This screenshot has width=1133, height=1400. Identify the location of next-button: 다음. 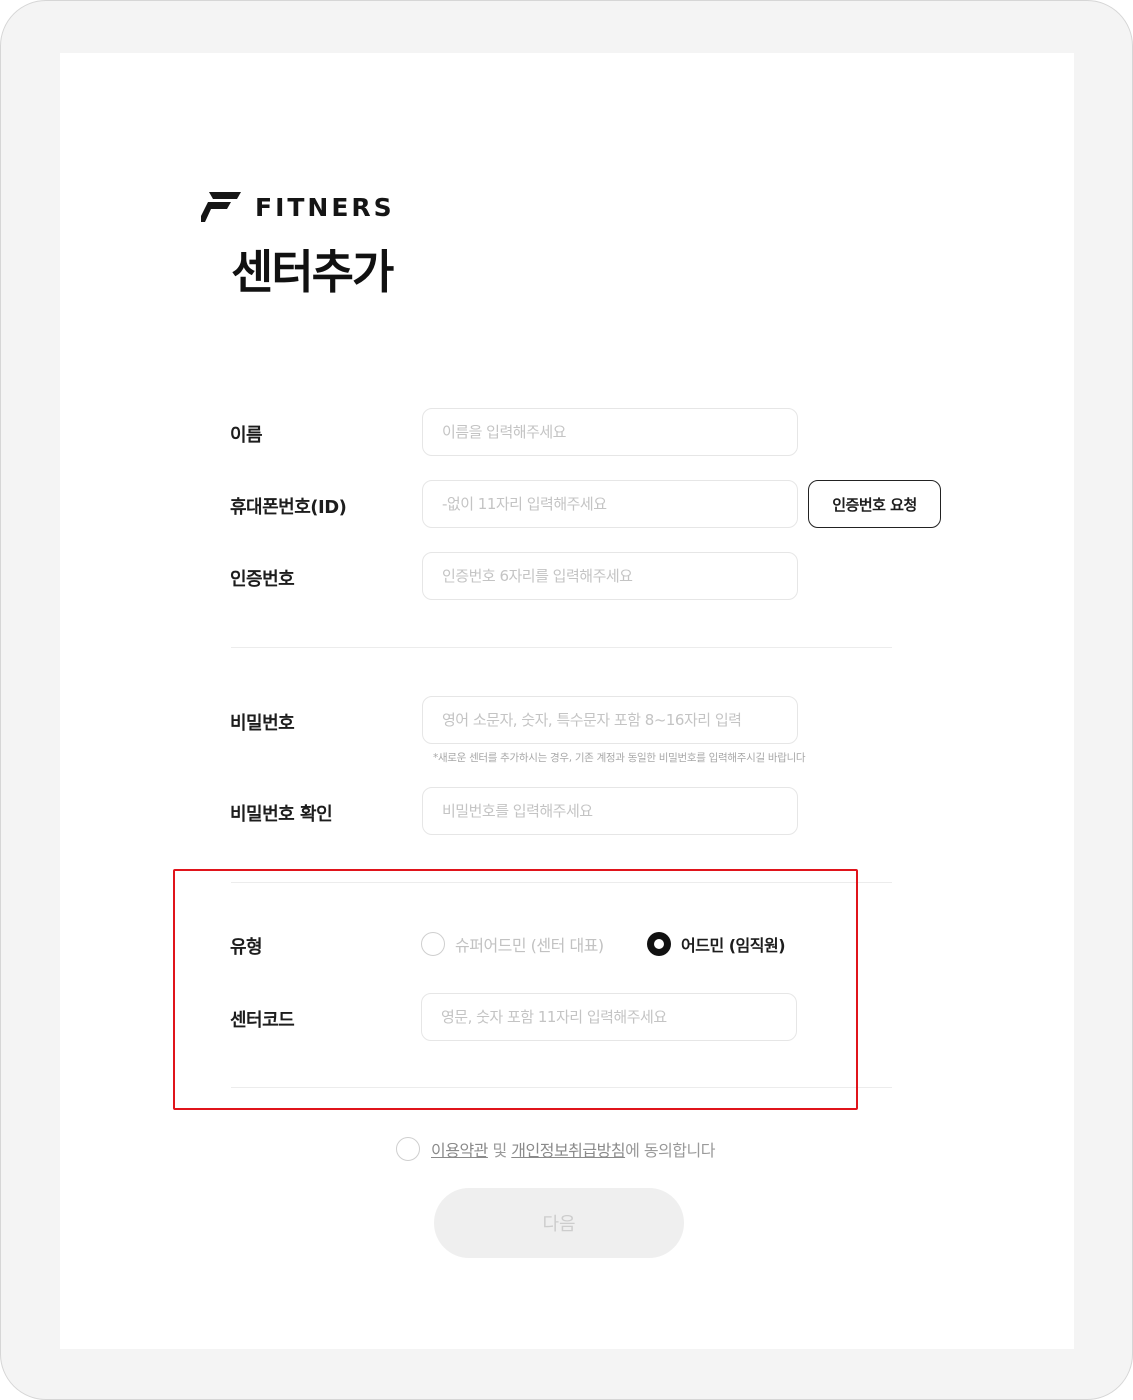
(559, 1223).